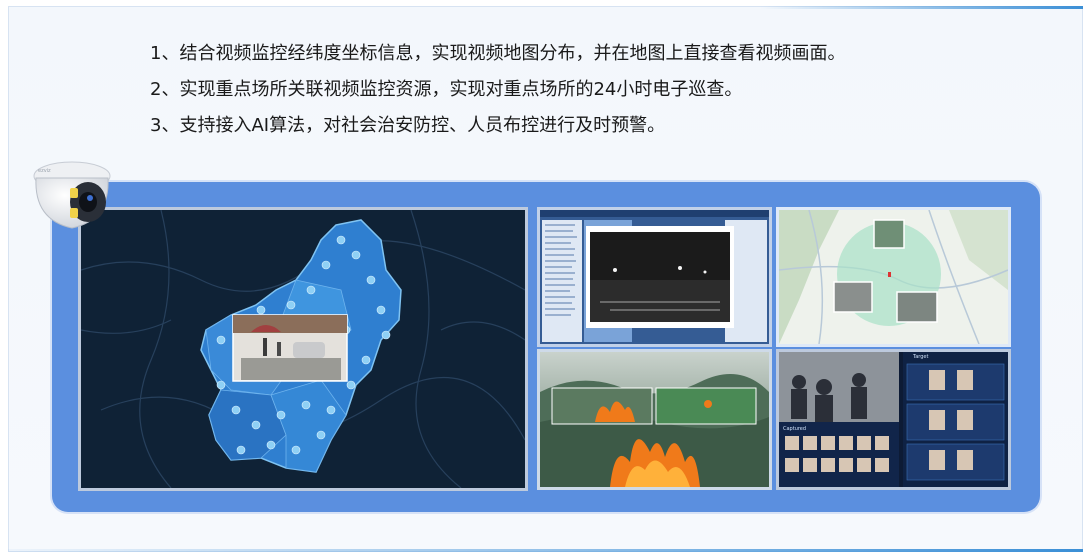 This screenshot has height=558, width=1091. What do you see at coordinates (545, 550) in the screenshot?
I see `card-accent-bottom` at bounding box center [545, 550].